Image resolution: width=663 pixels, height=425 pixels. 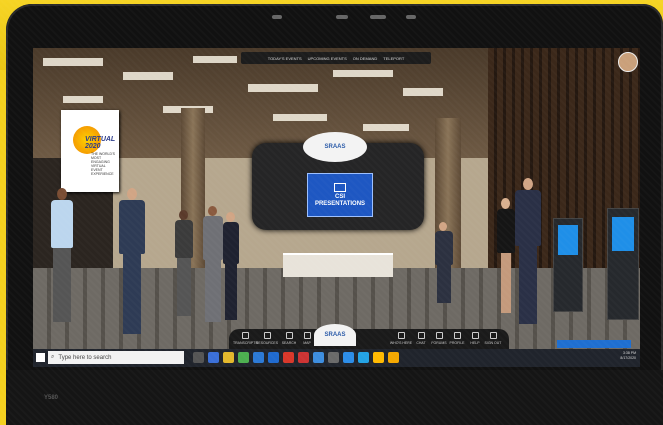 I want to click on resources-button: RESOURCES, so click(x=267, y=338).